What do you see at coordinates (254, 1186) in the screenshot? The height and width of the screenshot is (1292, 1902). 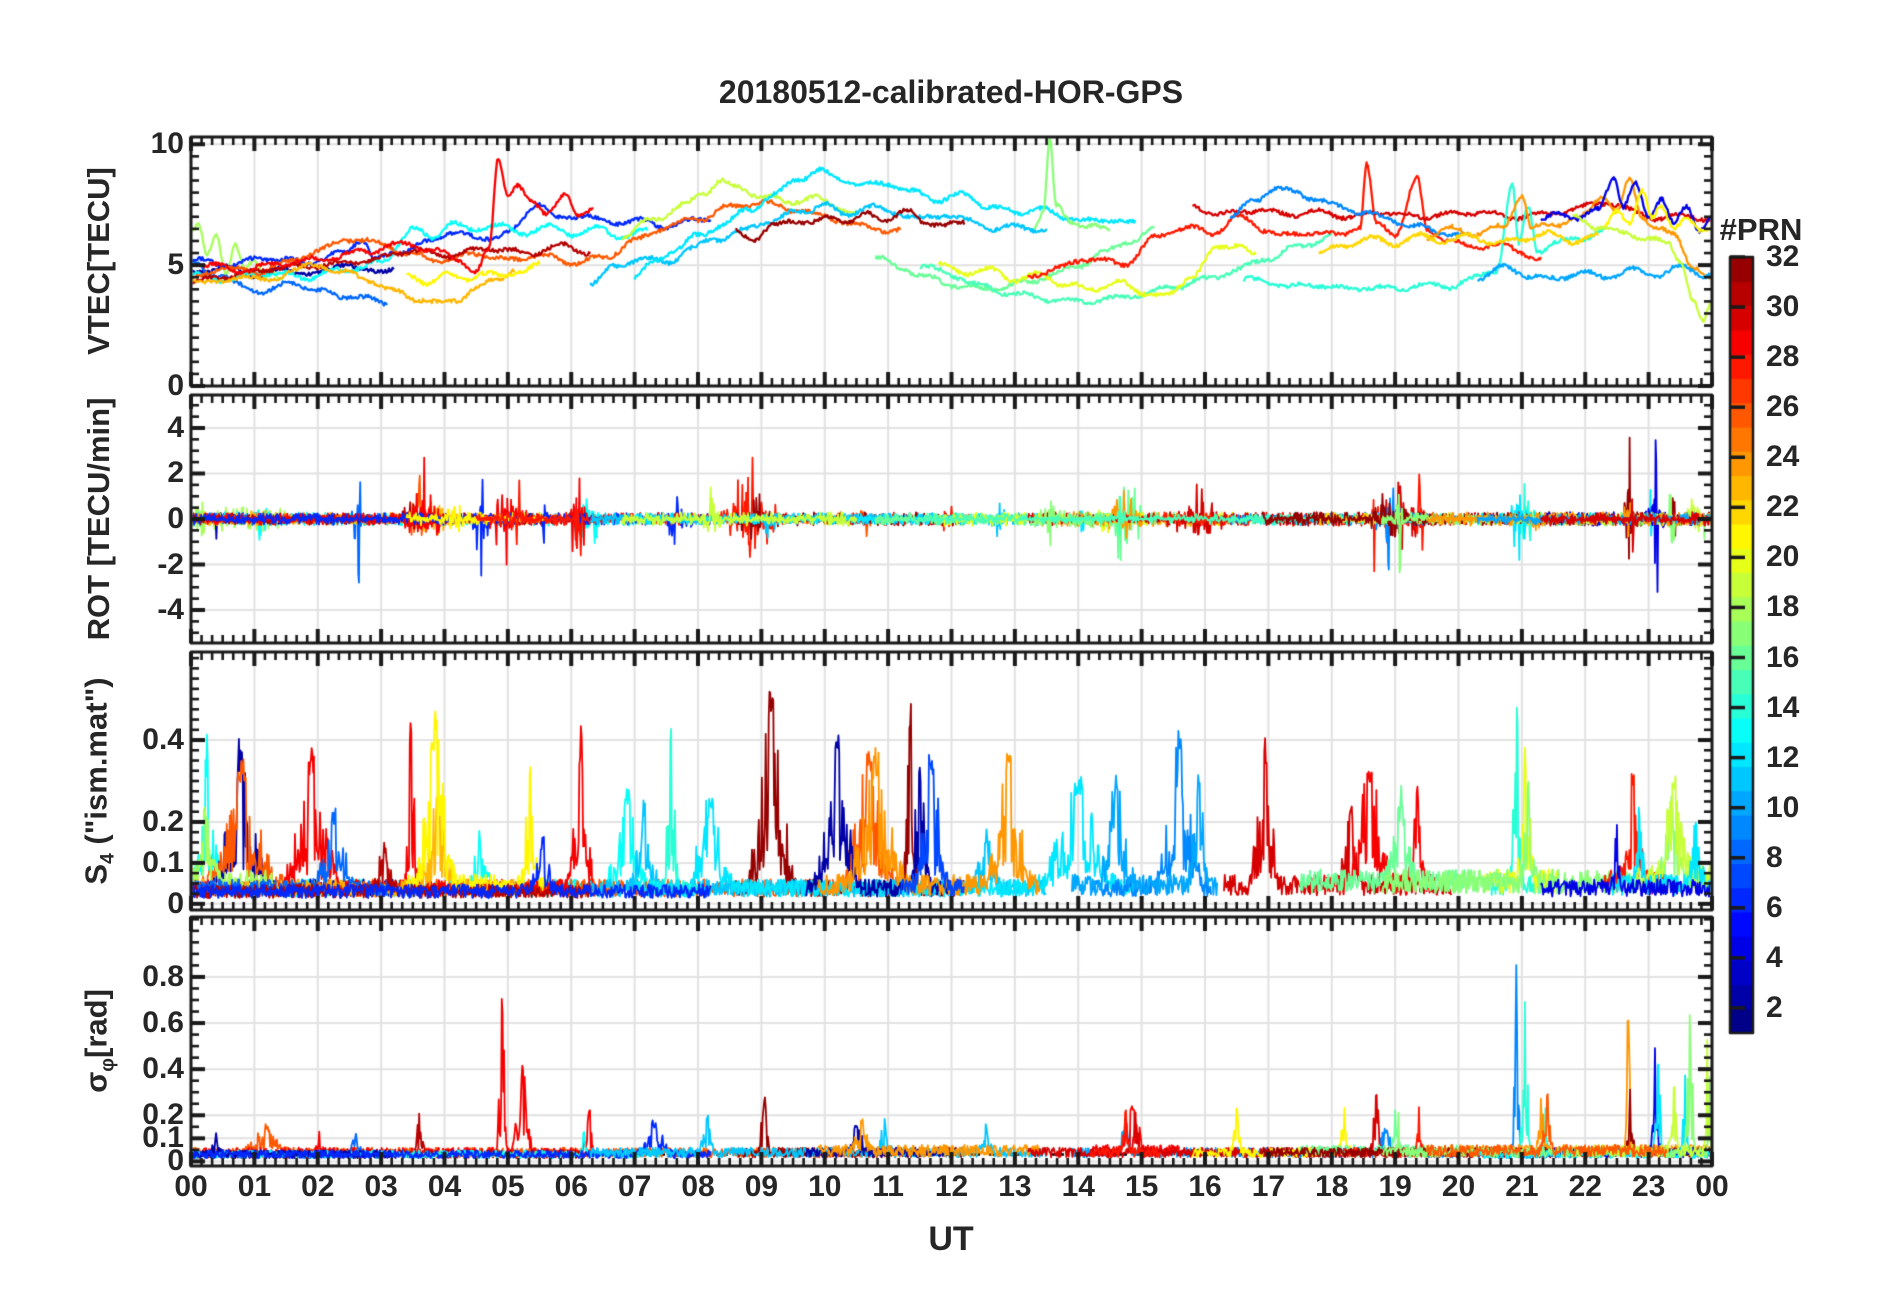 I see `x-tick-label: 01` at bounding box center [254, 1186].